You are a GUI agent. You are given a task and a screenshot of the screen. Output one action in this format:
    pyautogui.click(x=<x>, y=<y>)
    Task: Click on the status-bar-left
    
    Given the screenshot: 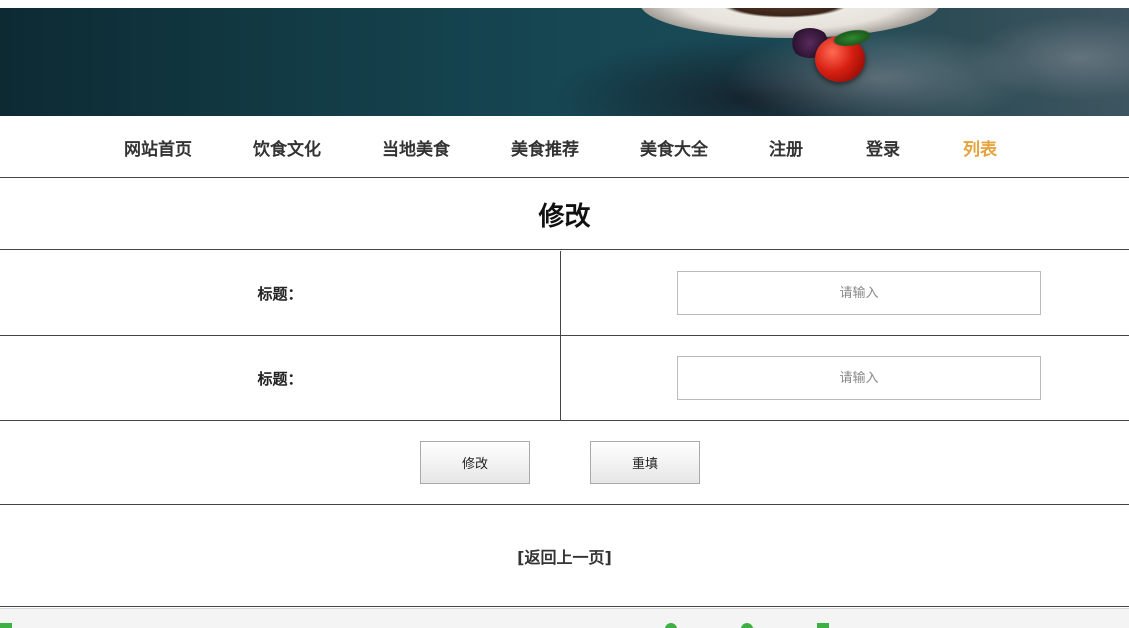 What is the action you would take?
    pyautogui.click(x=9, y=624)
    